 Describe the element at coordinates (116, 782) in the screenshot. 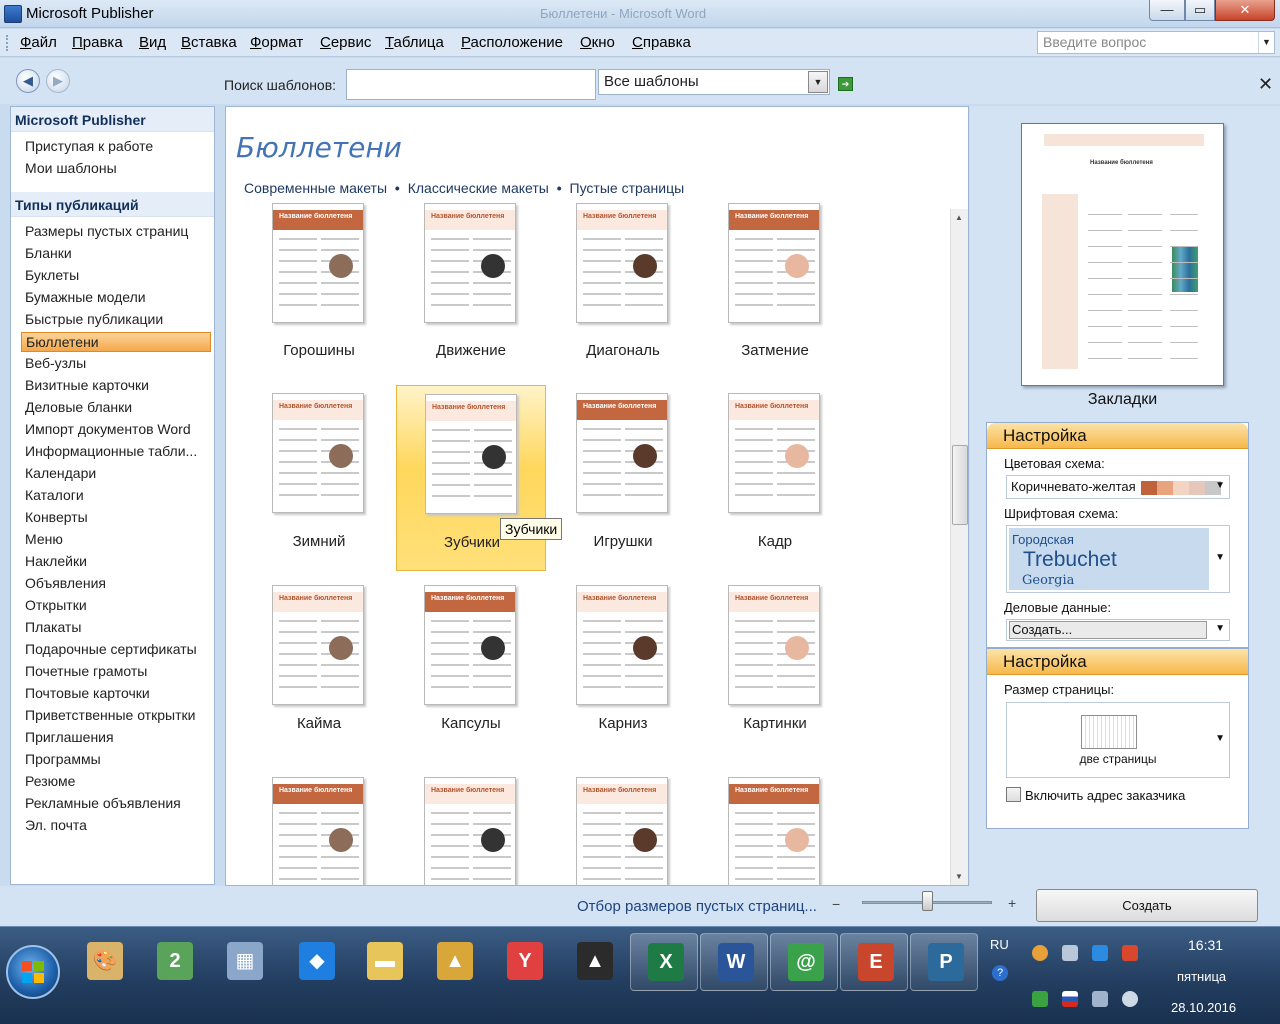

I see `publication-type-item: Резюме` at that location.